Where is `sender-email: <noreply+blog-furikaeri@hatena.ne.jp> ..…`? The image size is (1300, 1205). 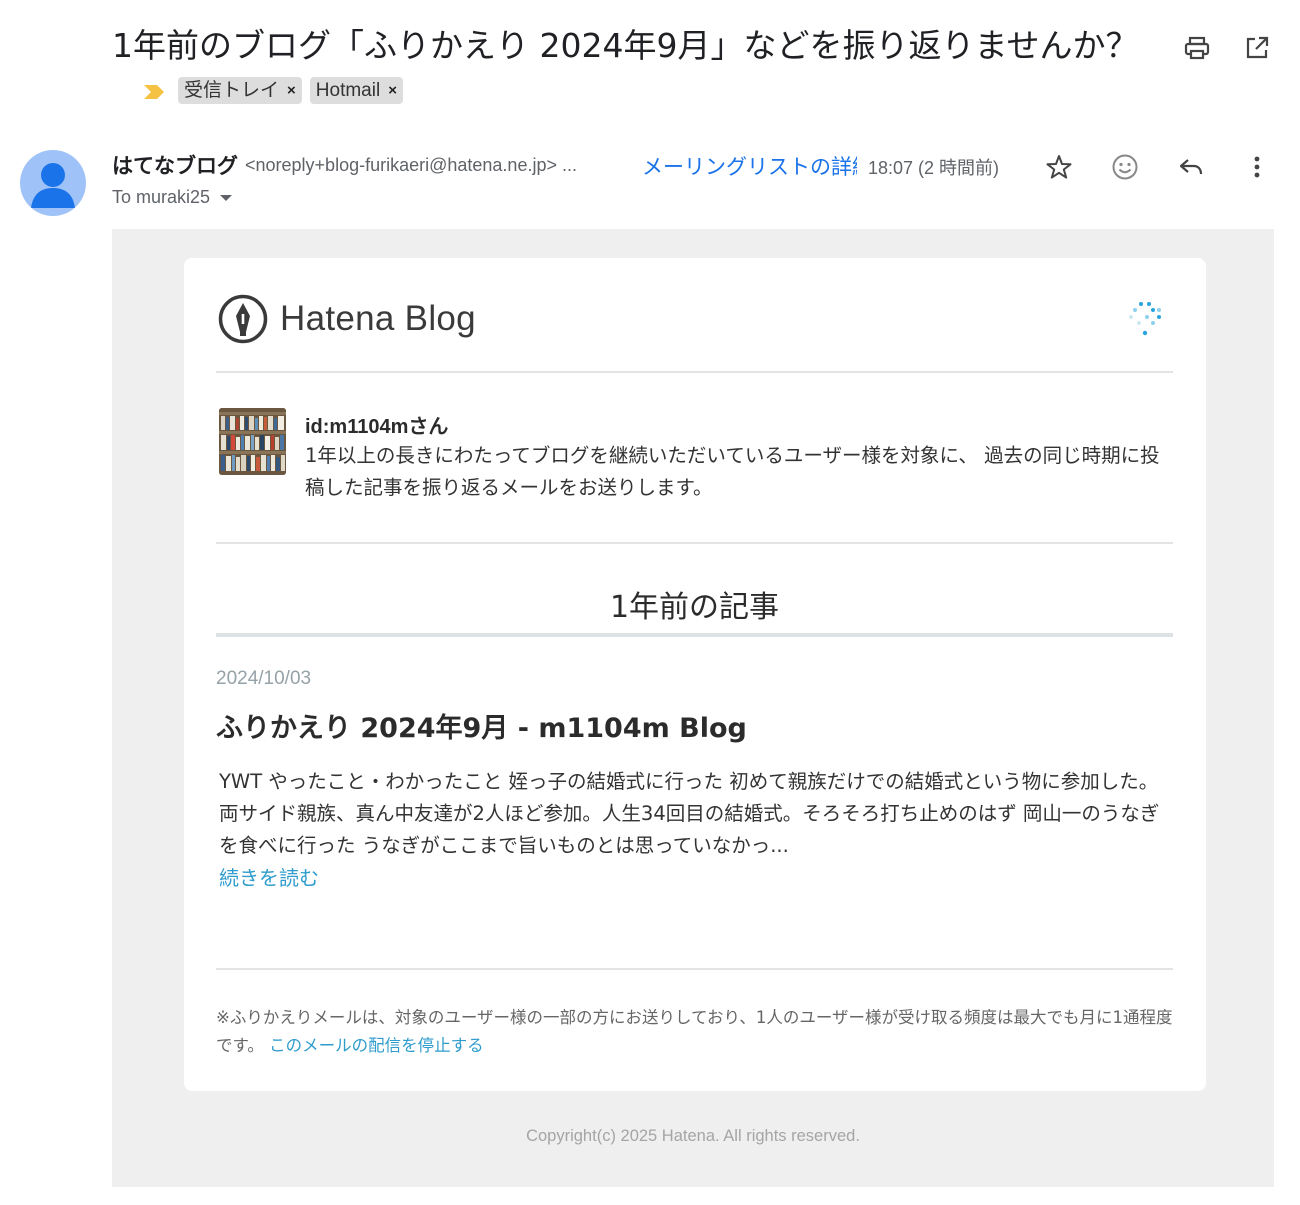
sender-email: <noreply+blog-furikaeri@hatena.ne.jp> ..… is located at coordinates (411, 164).